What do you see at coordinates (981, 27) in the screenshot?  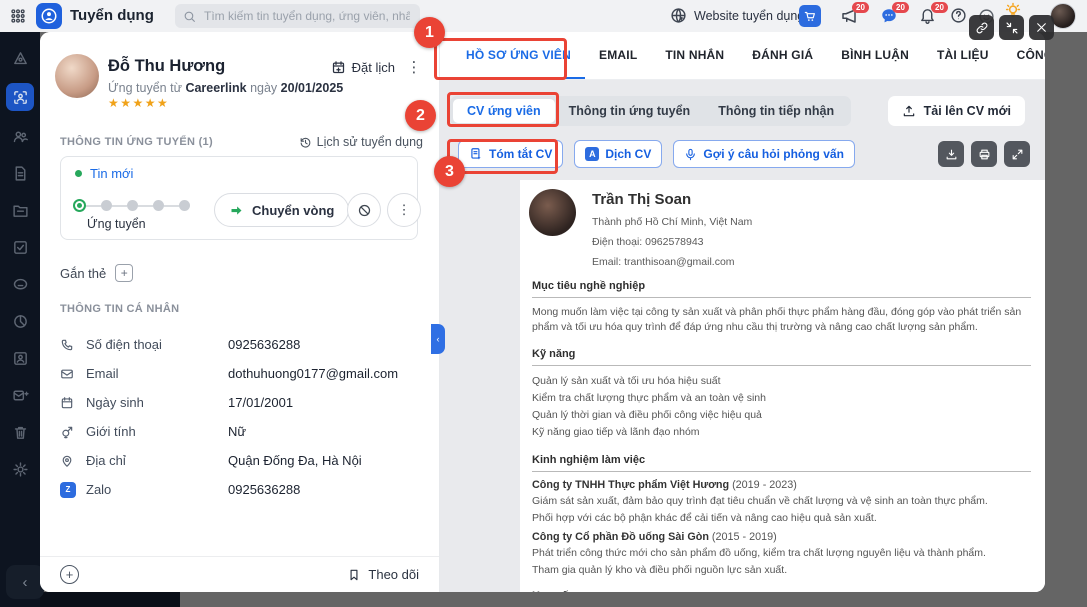 I see `link-icon` at bounding box center [981, 27].